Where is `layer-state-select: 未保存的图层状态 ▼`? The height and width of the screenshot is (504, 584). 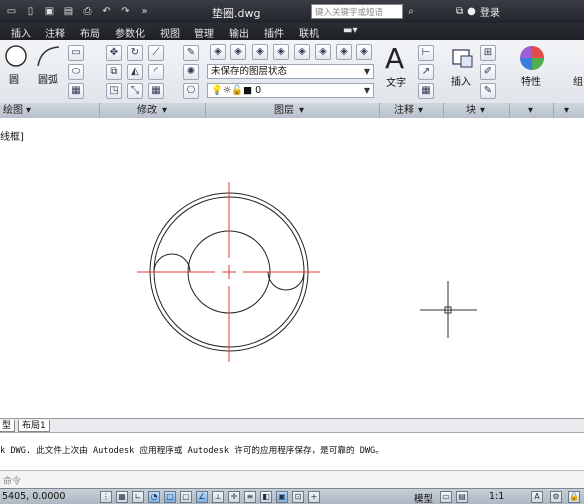 layer-state-select: 未保存的图层状态 ▼ is located at coordinates (290, 71).